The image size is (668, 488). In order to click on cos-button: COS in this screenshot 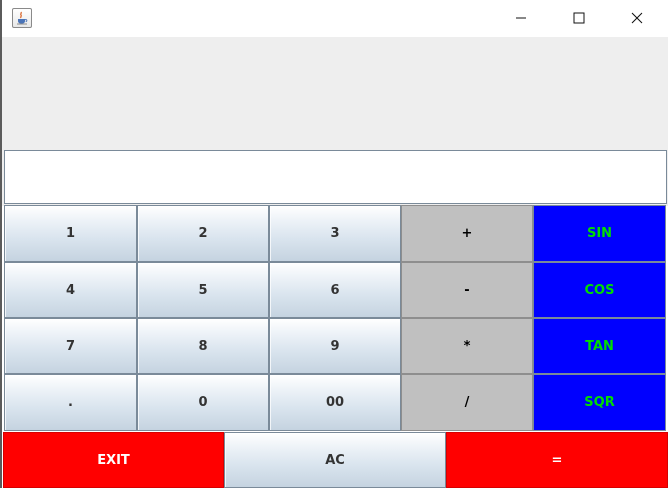, I will do `click(599, 290)`.